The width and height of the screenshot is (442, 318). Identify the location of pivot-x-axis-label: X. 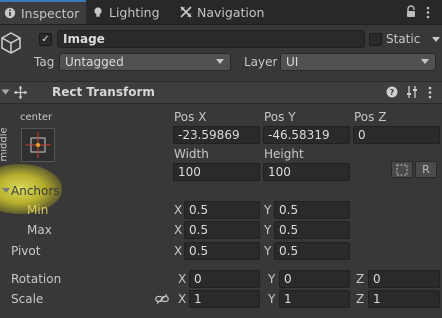
(178, 251).